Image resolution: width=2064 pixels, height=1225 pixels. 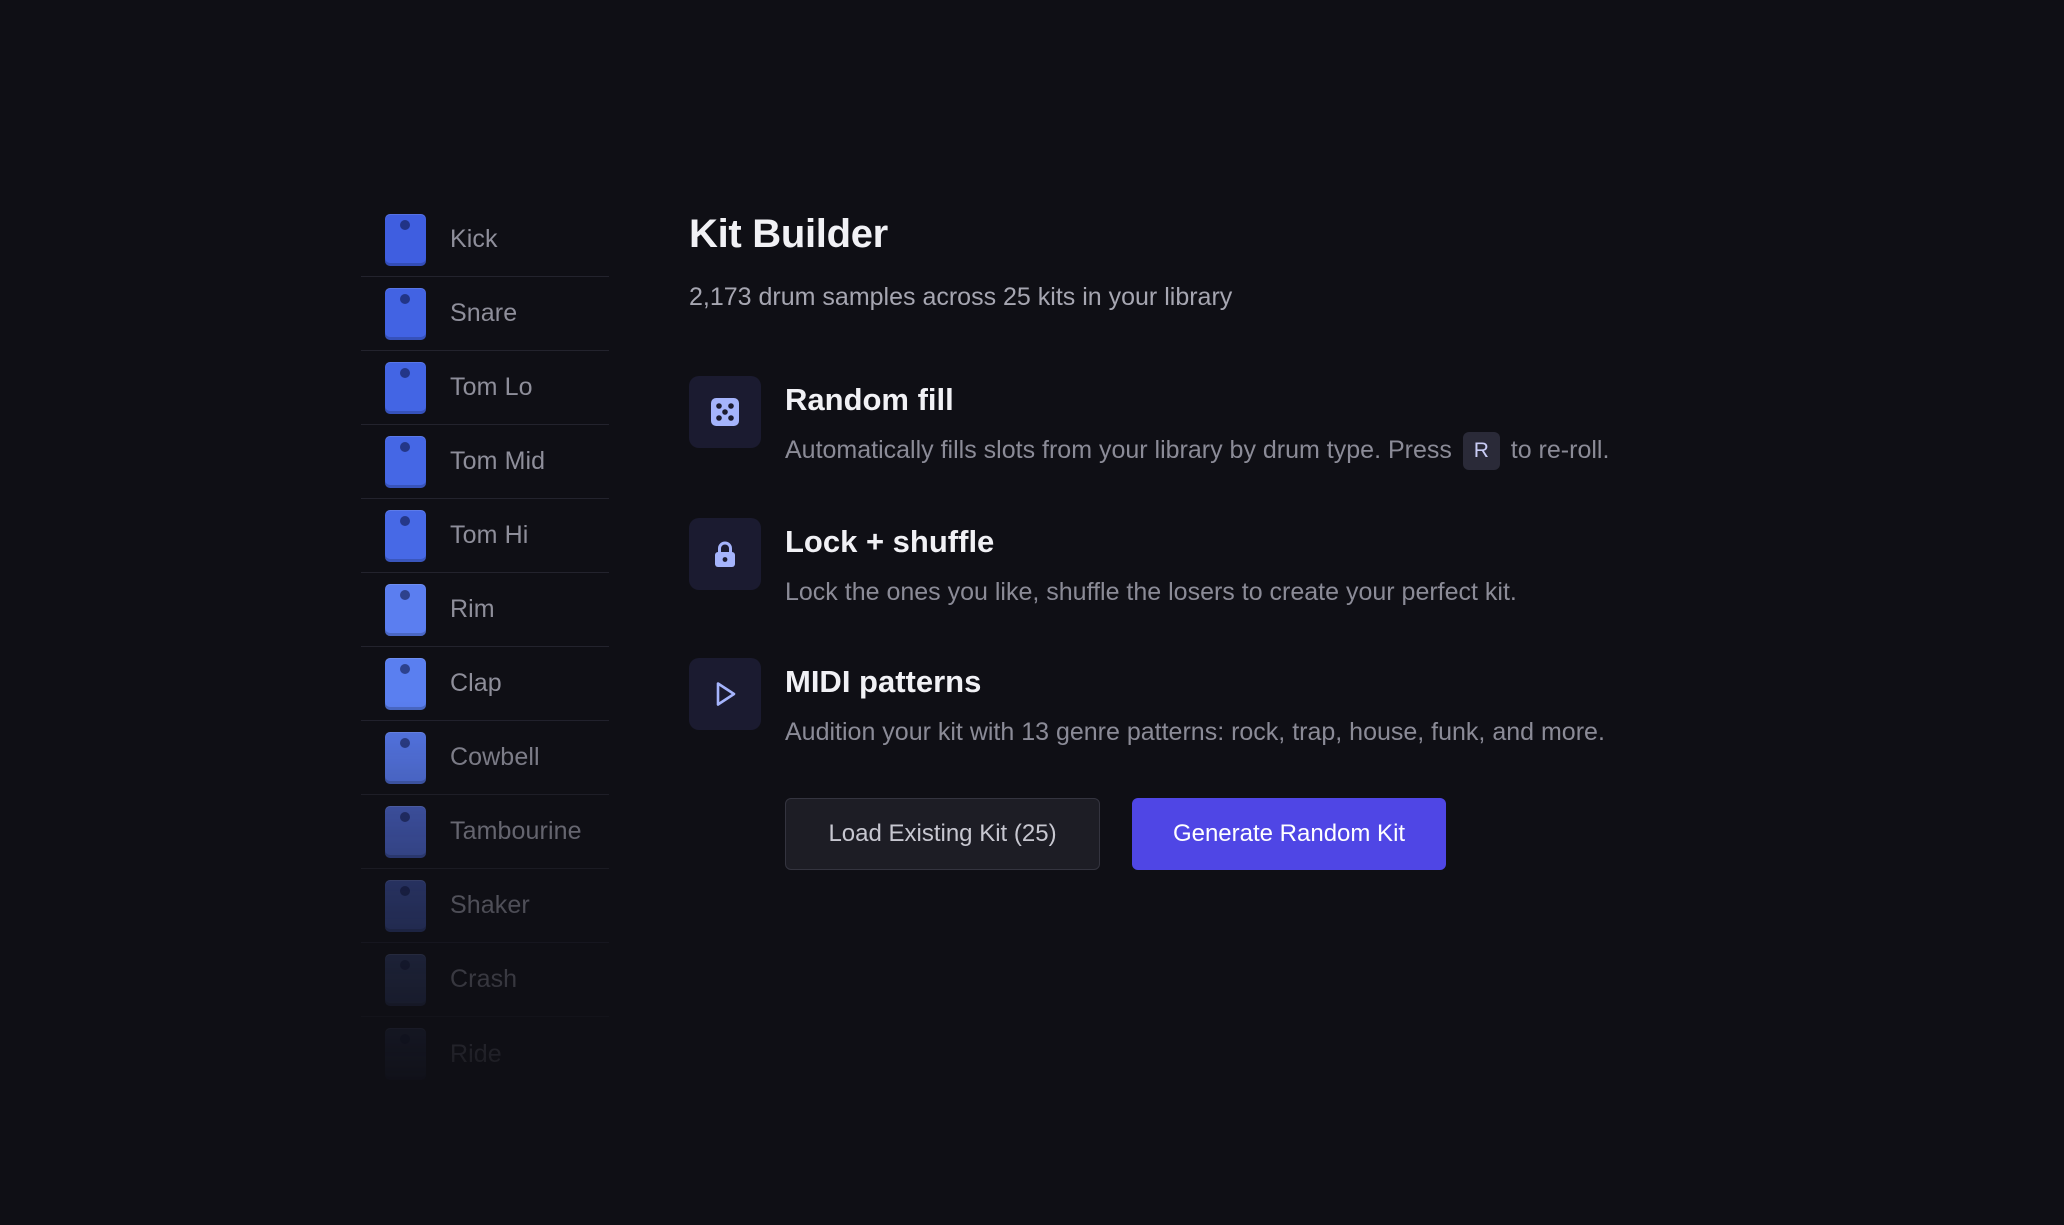 What do you see at coordinates (869, 399) in the screenshot?
I see `feature-title: Random fill` at bounding box center [869, 399].